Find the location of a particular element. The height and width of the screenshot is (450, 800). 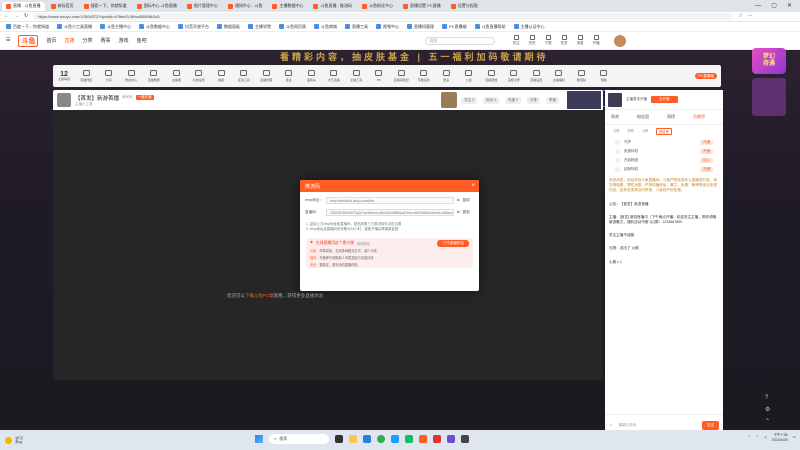

pc-live-badge: PC直播端 is located at coordinates (706, 76).